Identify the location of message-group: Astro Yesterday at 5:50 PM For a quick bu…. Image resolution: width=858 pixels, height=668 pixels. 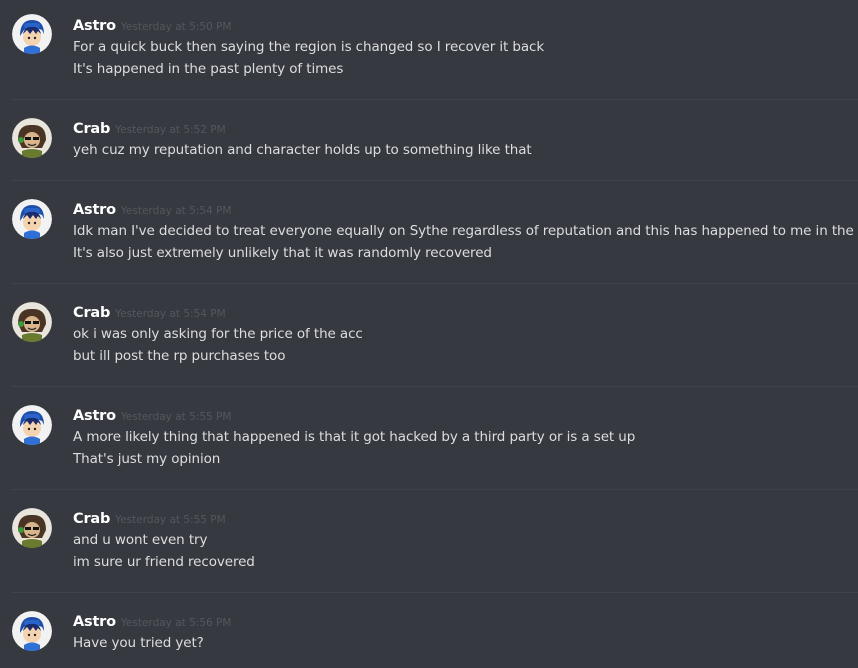
(429, 50).